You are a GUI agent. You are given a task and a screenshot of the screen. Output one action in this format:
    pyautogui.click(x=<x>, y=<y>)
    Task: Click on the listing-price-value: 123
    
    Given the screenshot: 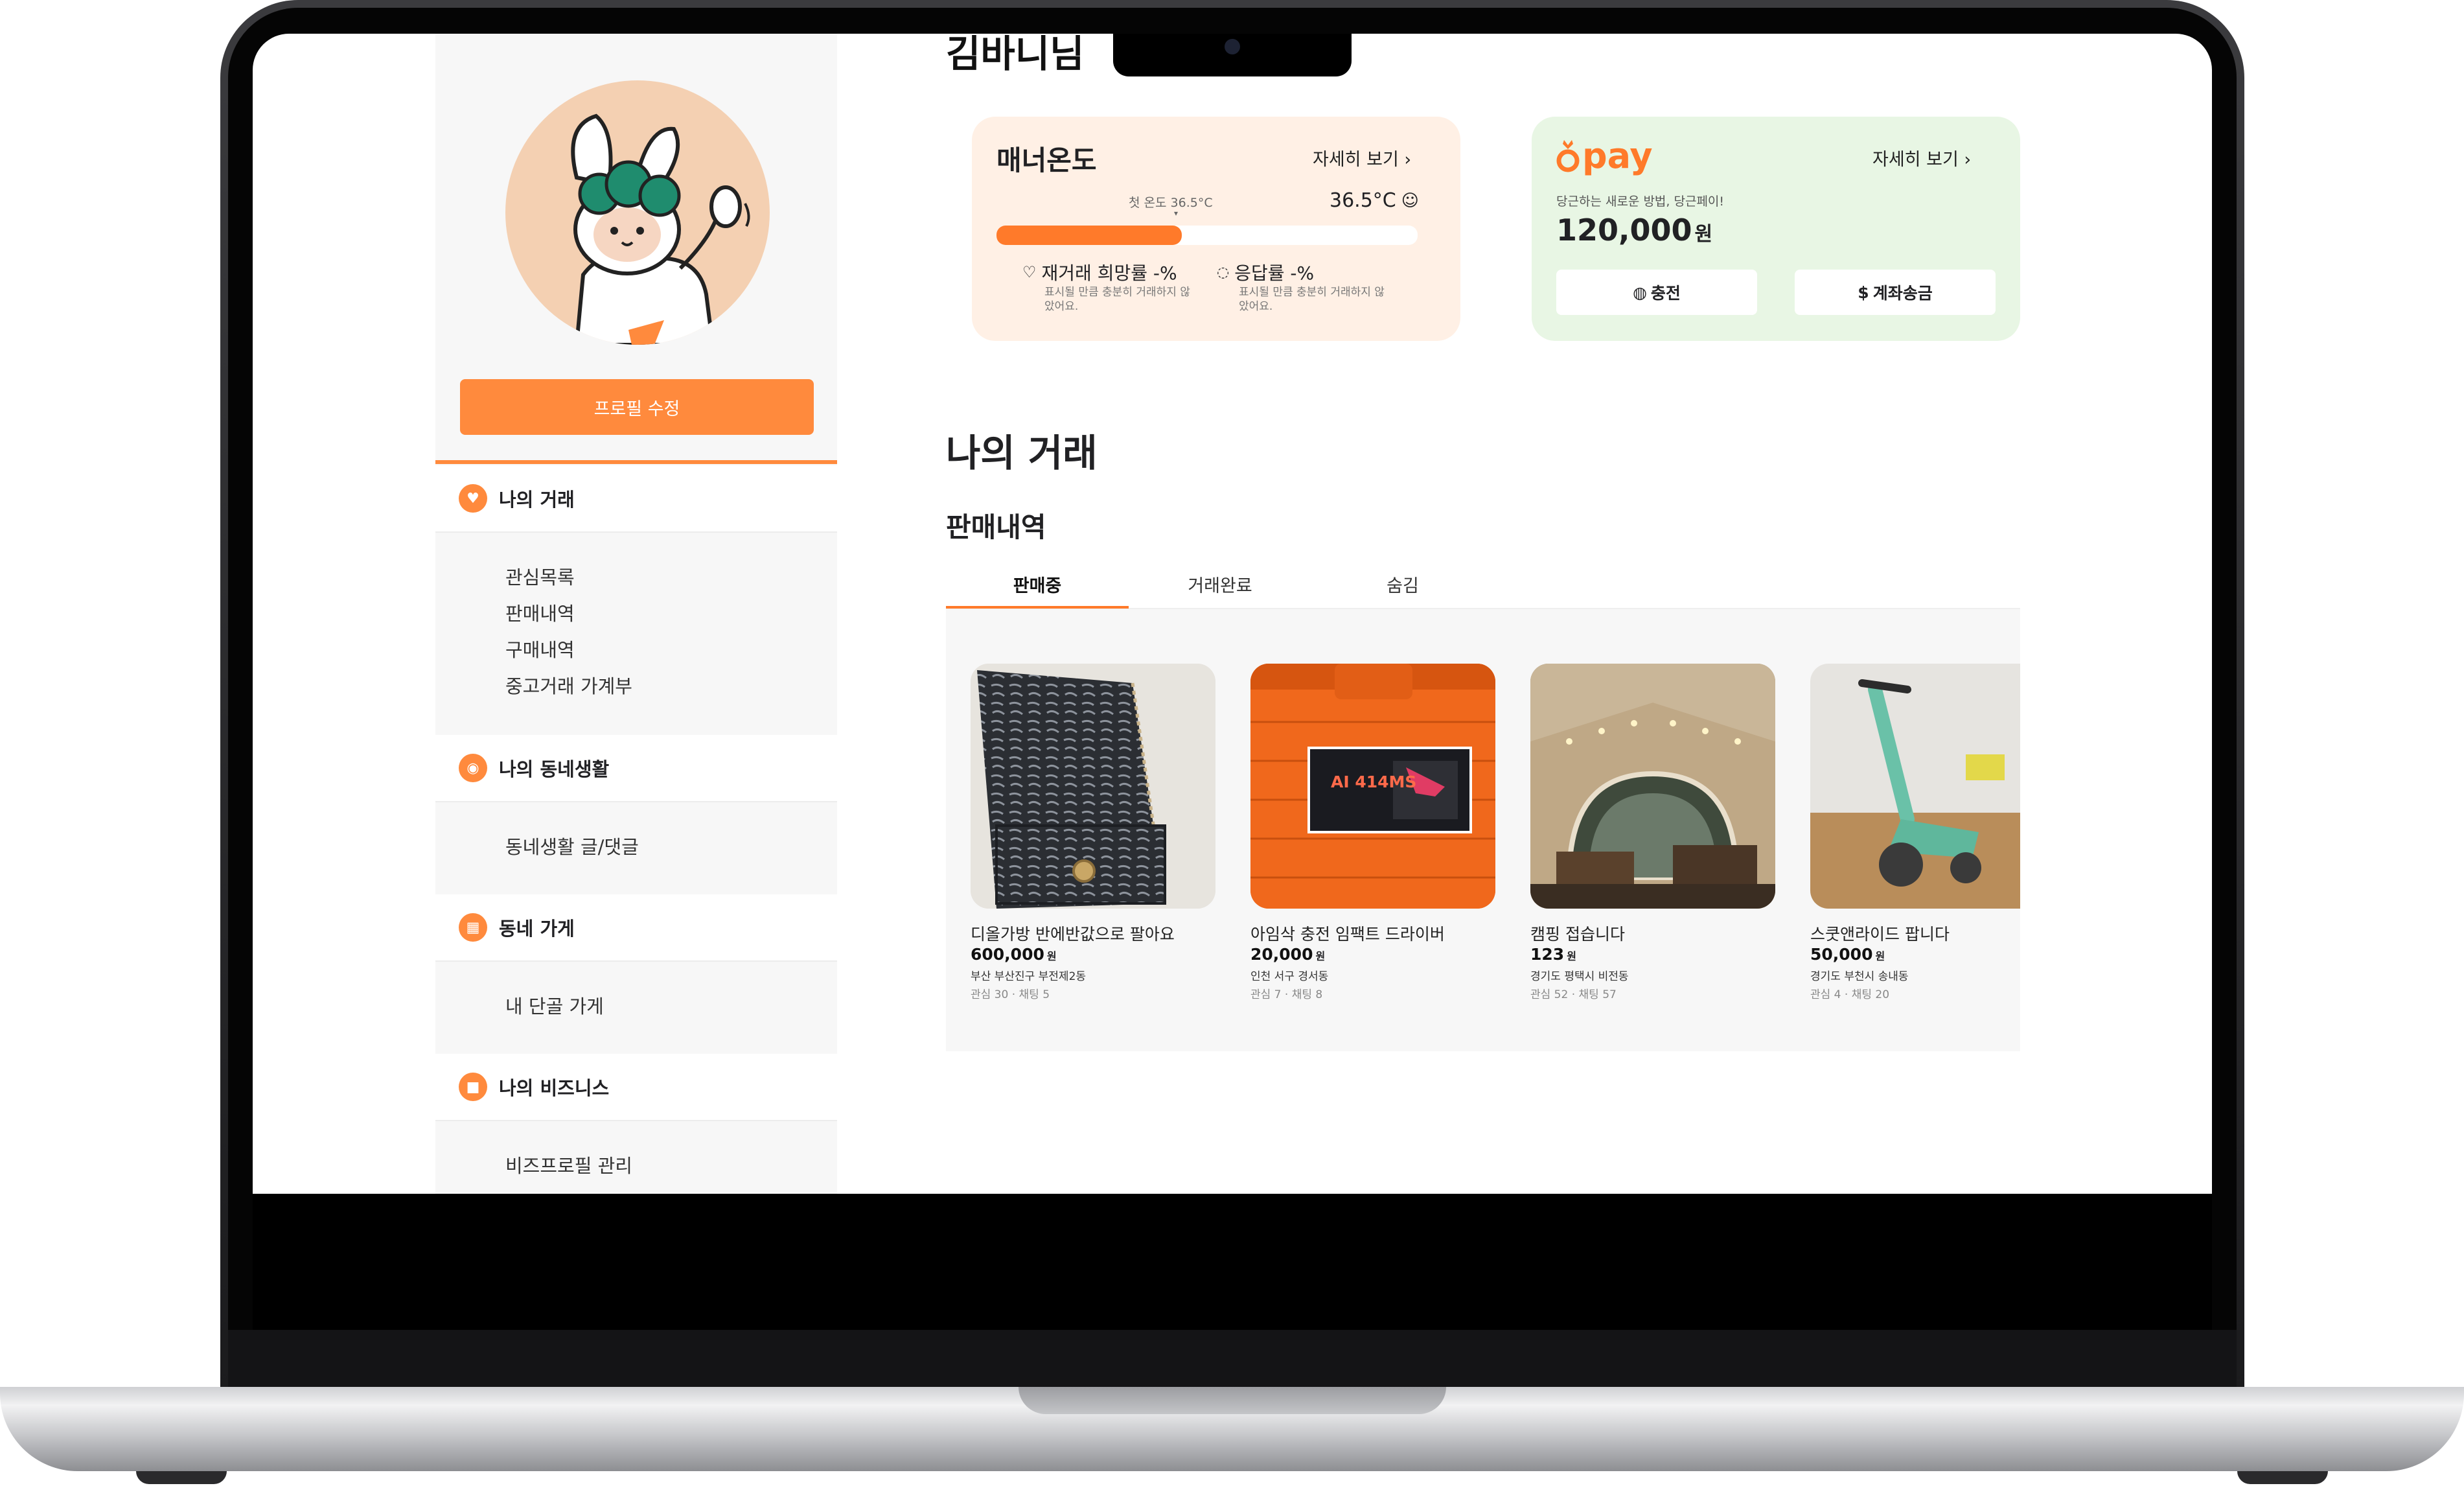 What is the action you would take?
    pyautogui.click(x=1547, y=954)
    